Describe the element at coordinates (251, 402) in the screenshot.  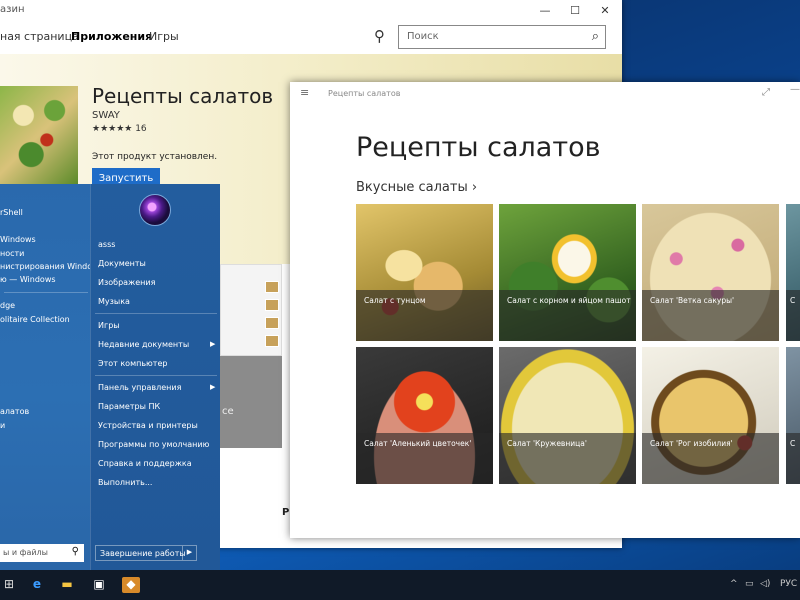
I see `screenshot-preview: се` at that location.